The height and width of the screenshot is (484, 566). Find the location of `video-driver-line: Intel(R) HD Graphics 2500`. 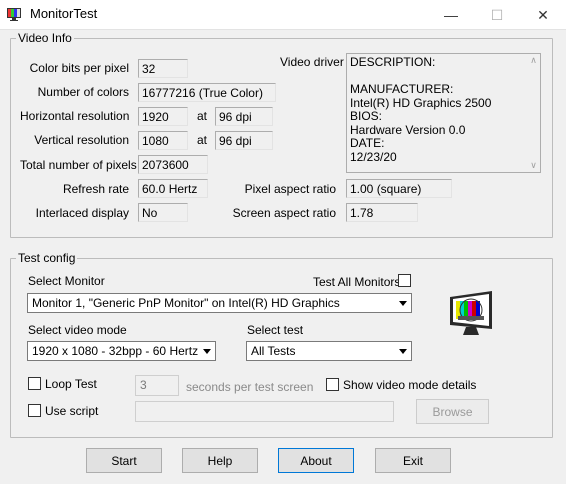

video-driver-line: Intel(R) HD Graphics 2500 is located at coordinates (421, 102).